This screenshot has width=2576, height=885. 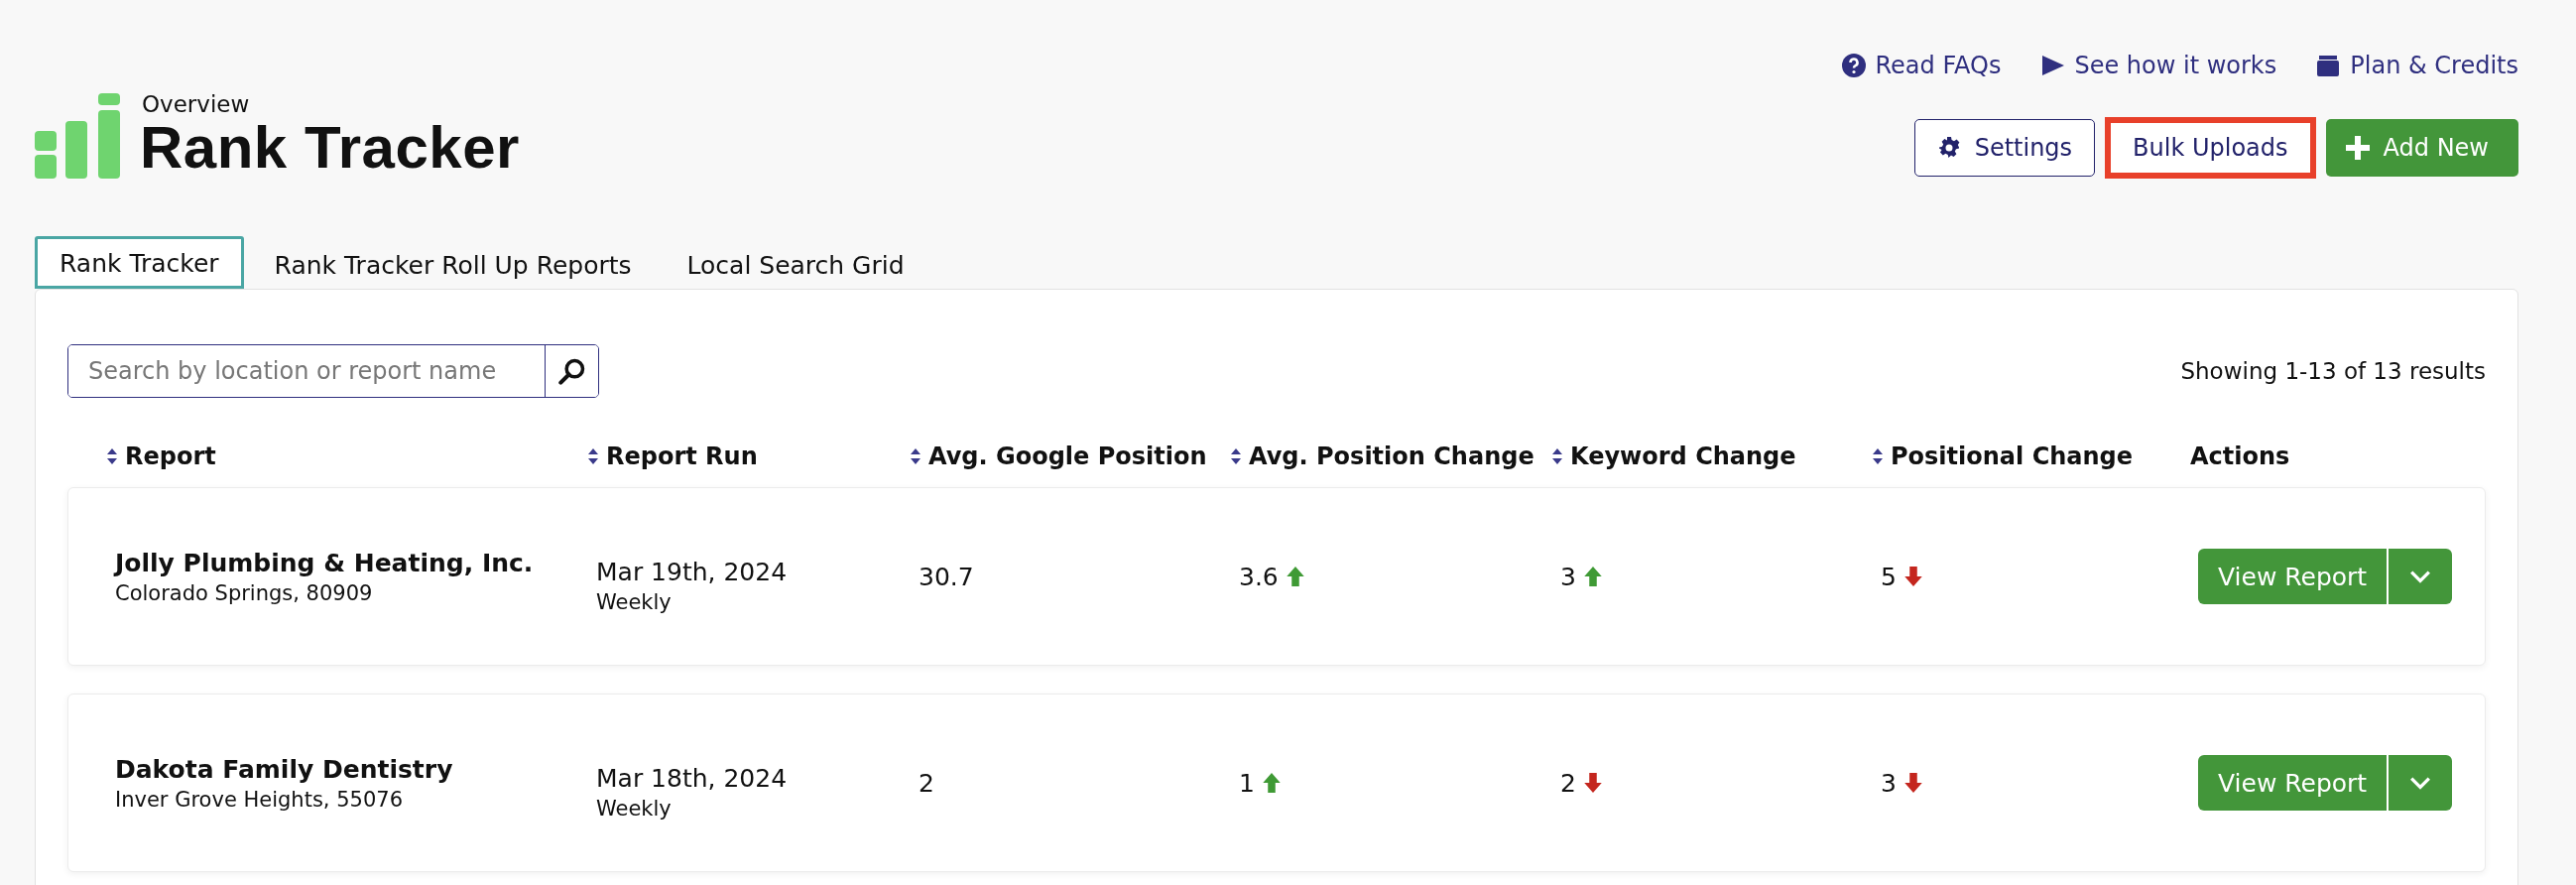 What do you see at coordinates (2333, 371) in the screenshot?
I see `results-count: Showing 1-13 of 13 results` at bounding box center [2333, 371].